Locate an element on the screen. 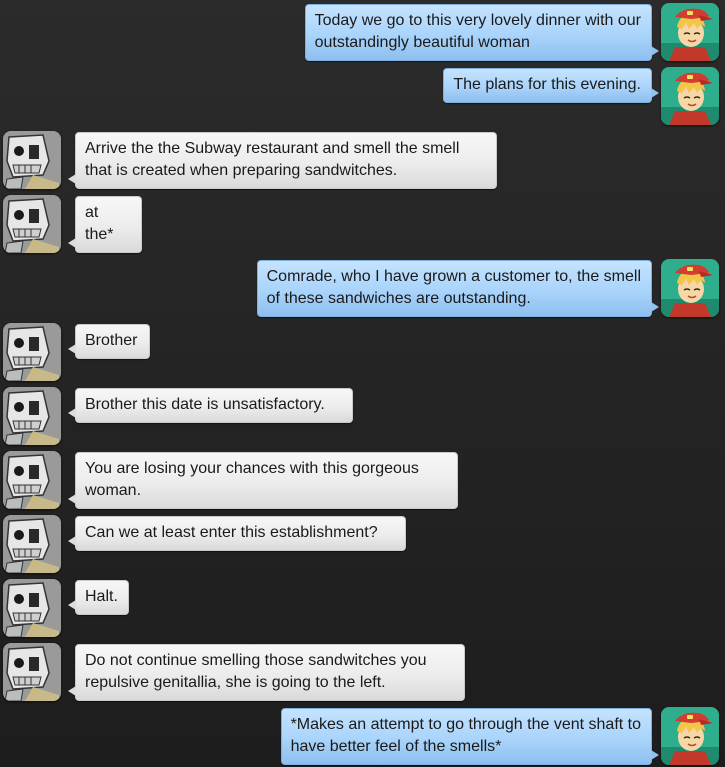 This screenshot has height=767, width=725. message-bubble: at the* is located at coordinates (105, 224).